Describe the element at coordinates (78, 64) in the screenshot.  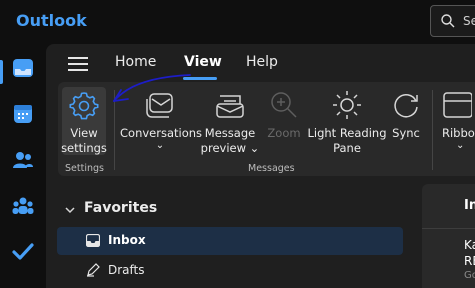
I see `hamburger-menu-icon` at that location.